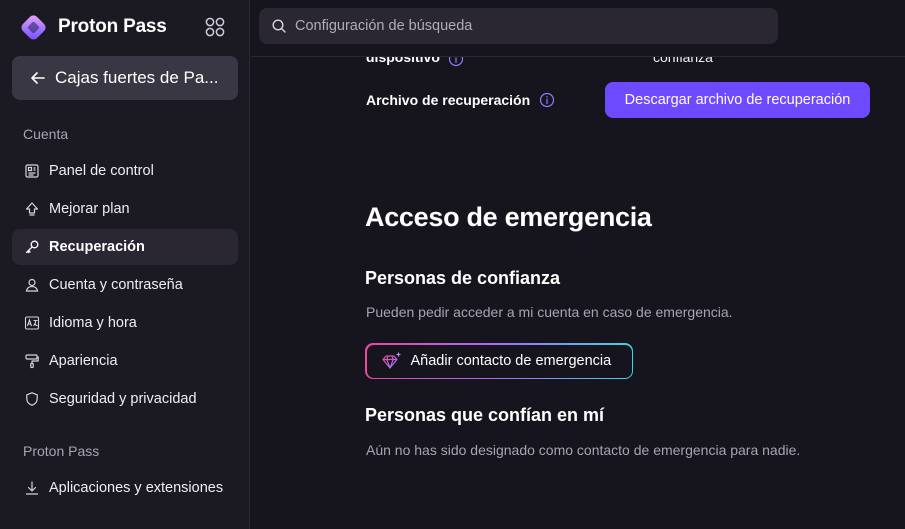  I want to click on upgrade-icon, so click(32, 209).